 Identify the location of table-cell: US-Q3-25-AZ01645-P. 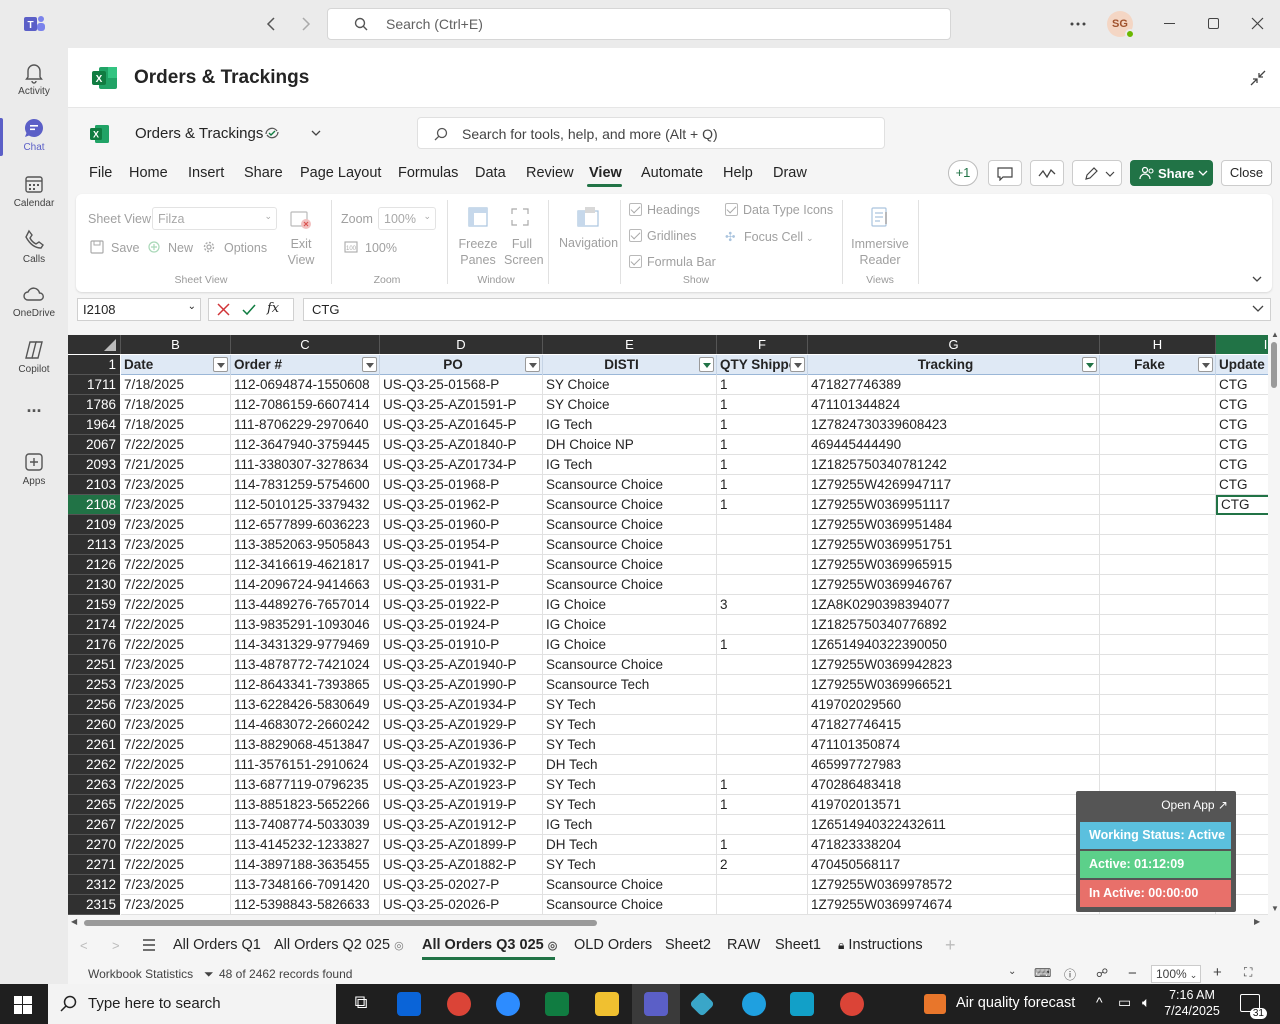
(461, 425).